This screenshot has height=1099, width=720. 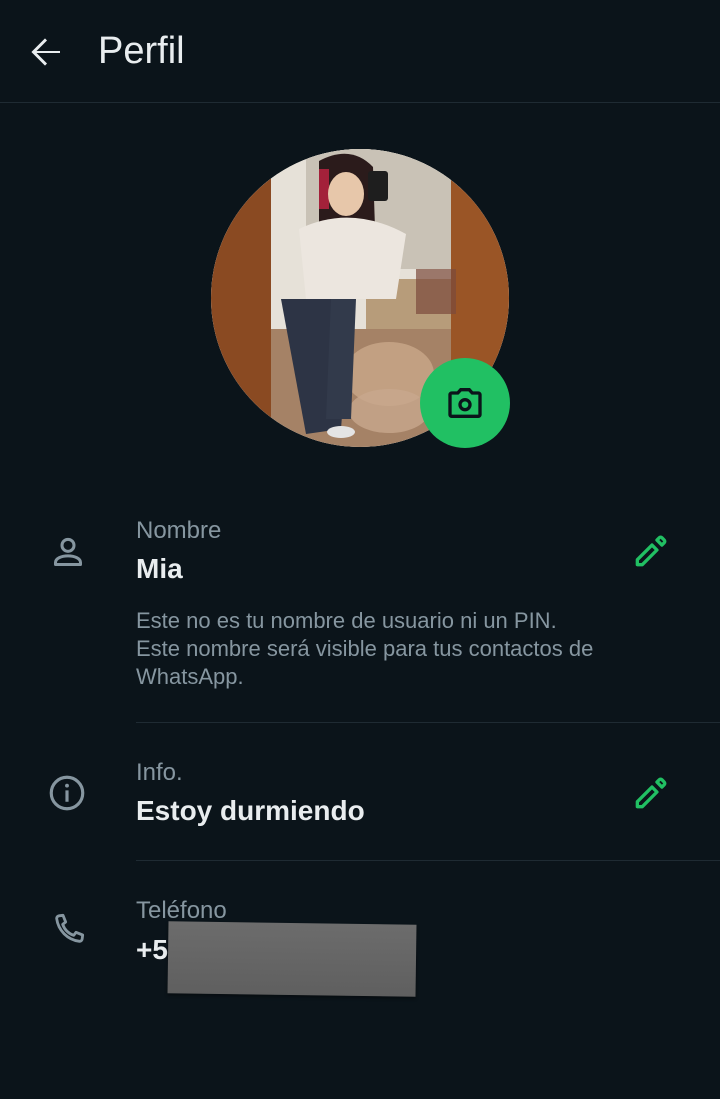 I want to click on edit-about-button, so click(x=652, y=792).